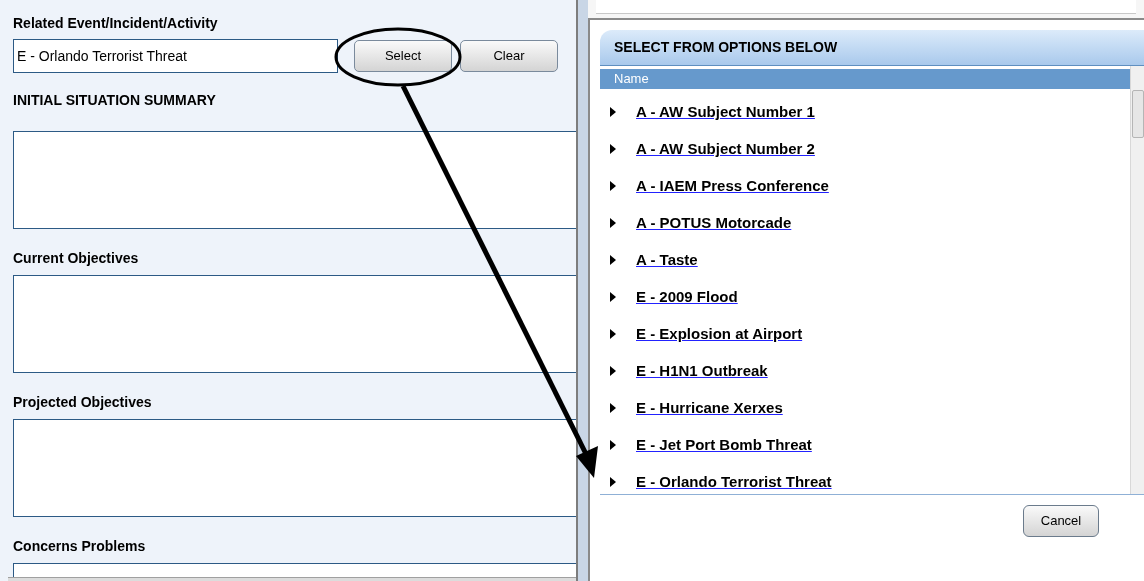  I want to click on option-link: E - Hurricane Xerxes, so click(709, 408).